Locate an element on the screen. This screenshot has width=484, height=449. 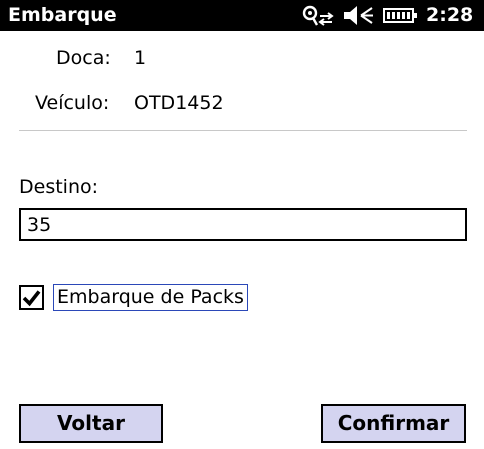
veiculo-value: OTD1452 is located at coordinates (179, 103).